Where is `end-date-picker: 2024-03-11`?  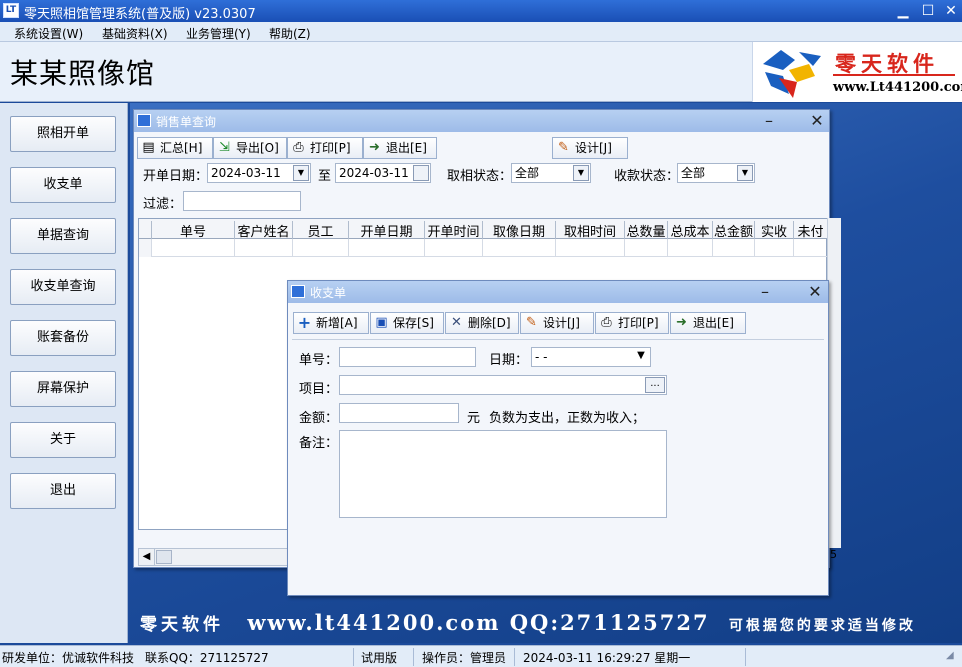 end-date-picker: 2024-03-11 is located at coordinates (383, 173).